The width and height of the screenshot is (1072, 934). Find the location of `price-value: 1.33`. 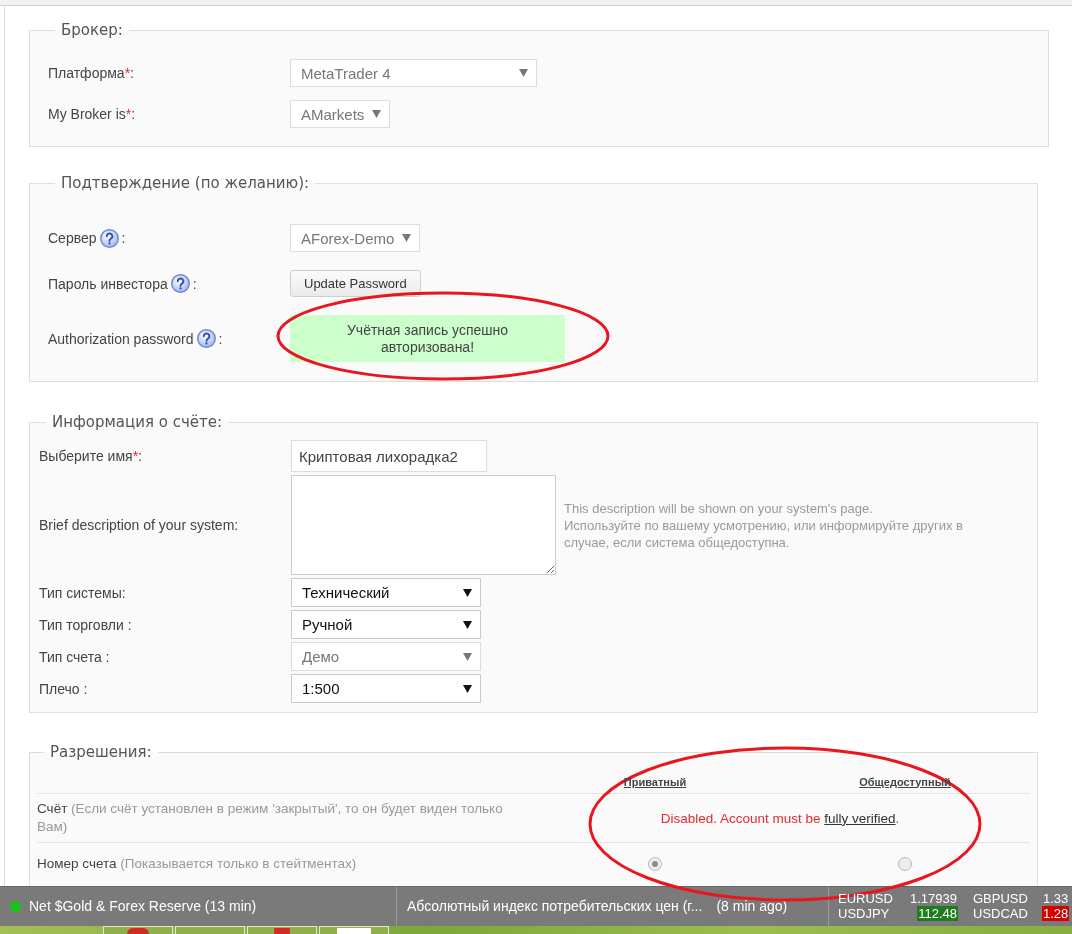

price-value: 1.33 is located at coordinates (1056, 898).